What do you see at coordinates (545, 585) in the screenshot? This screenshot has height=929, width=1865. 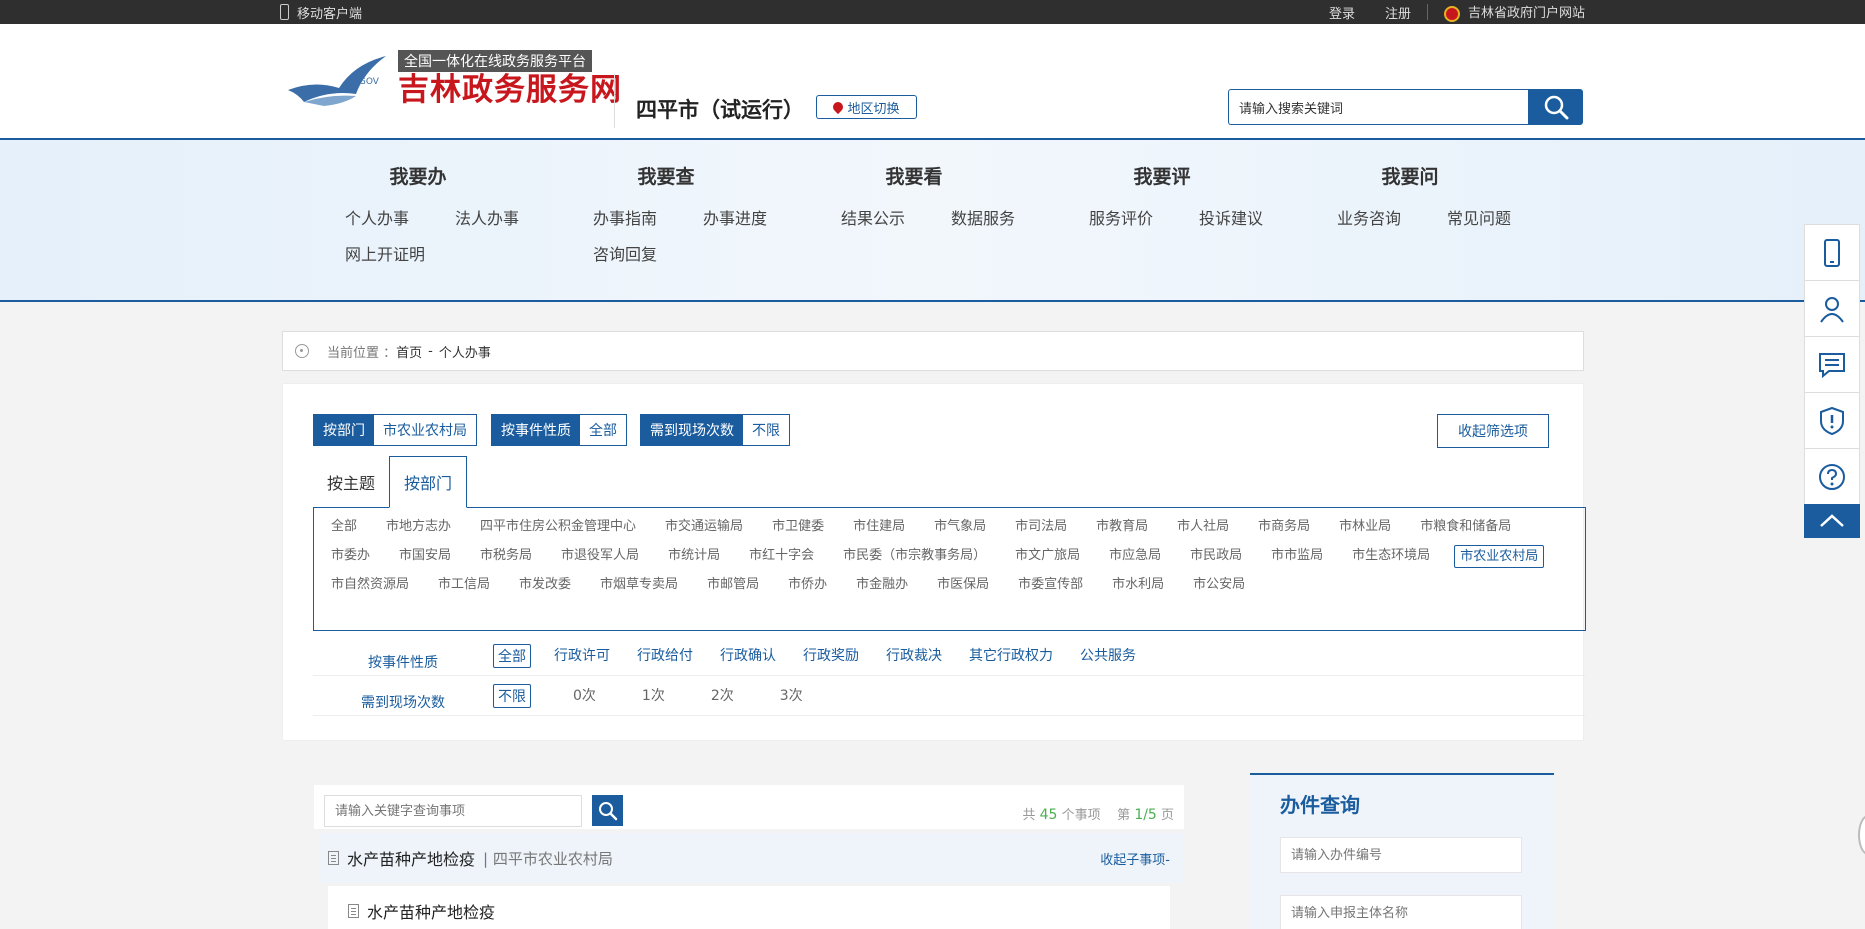 I see `department-option: 市发改委` at bounding box center [545, 585].